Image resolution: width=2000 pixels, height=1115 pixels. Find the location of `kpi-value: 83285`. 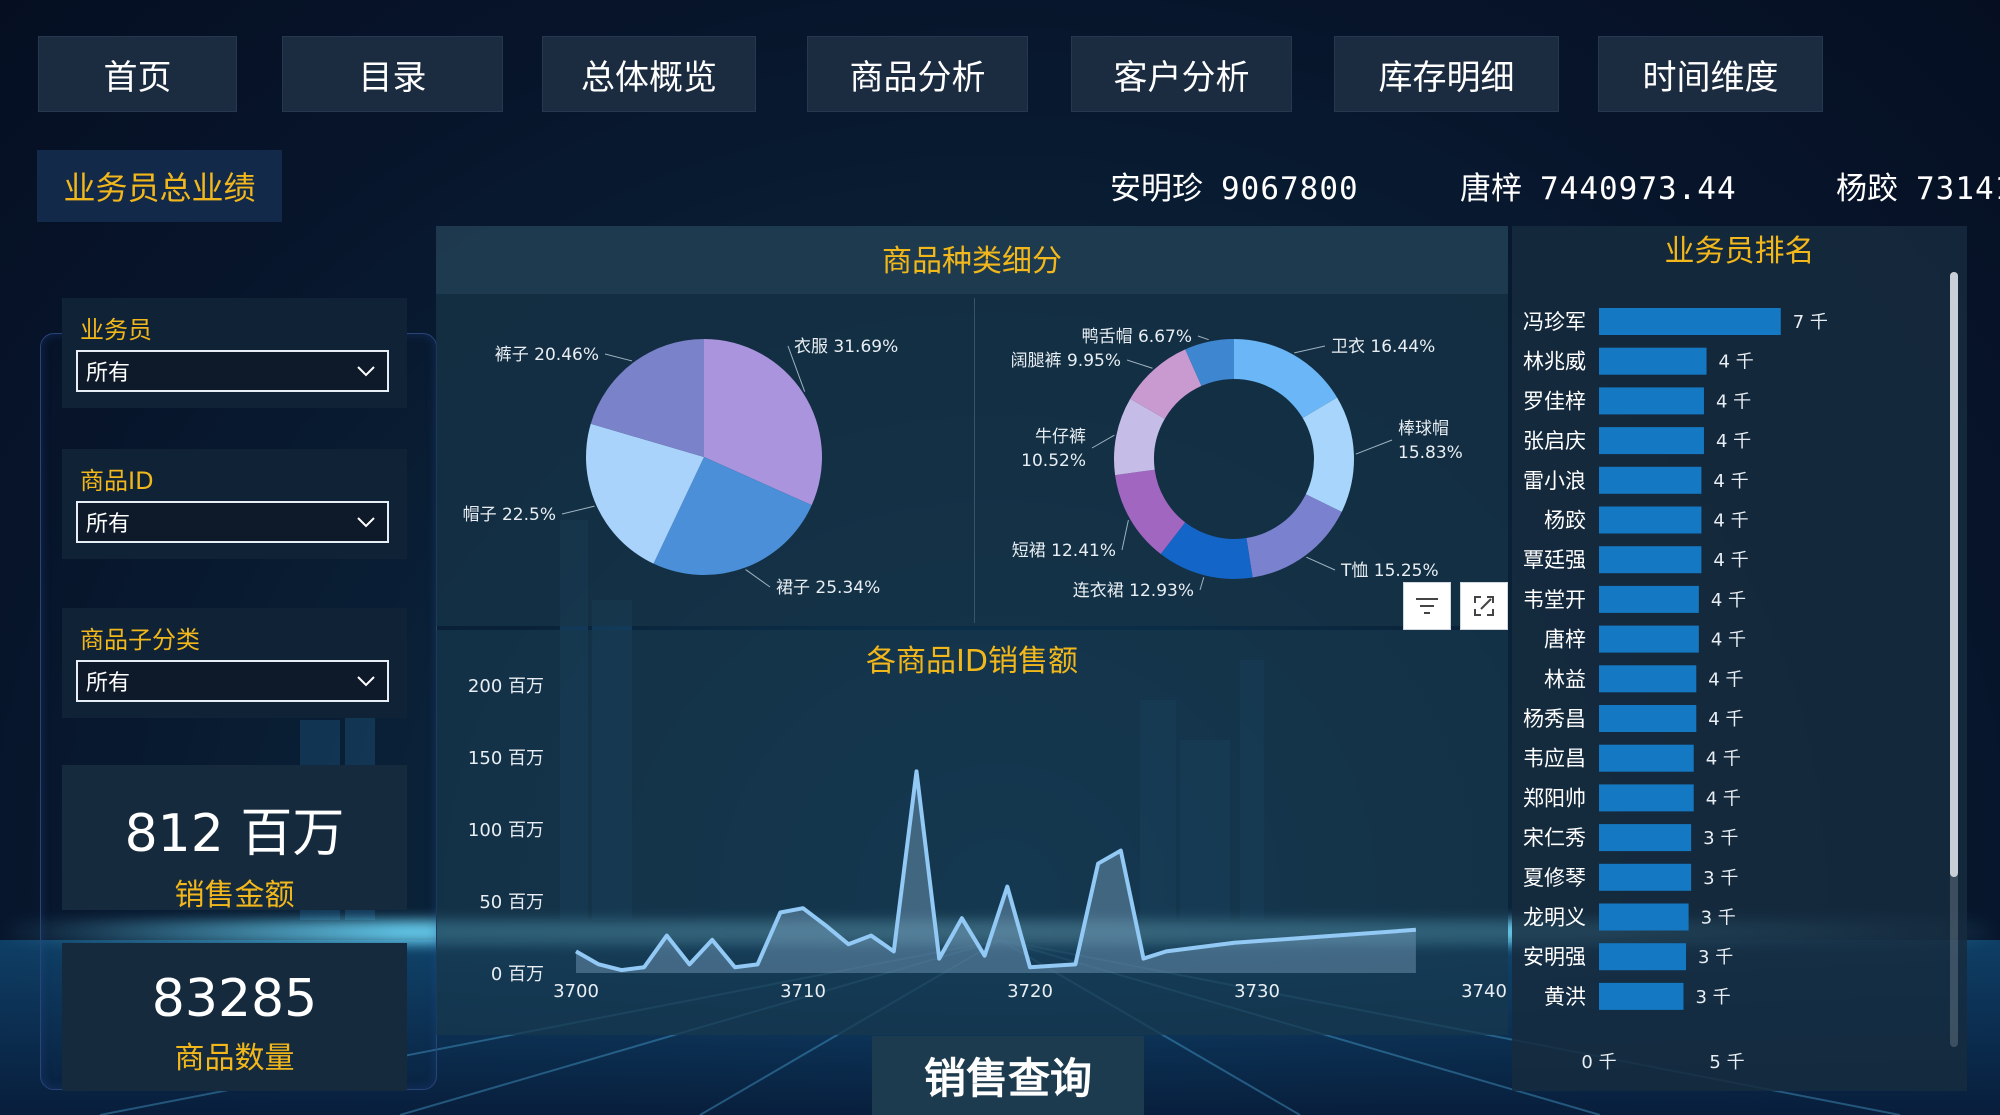

kpi-value: 83285 is located at coordinates (234, 999).